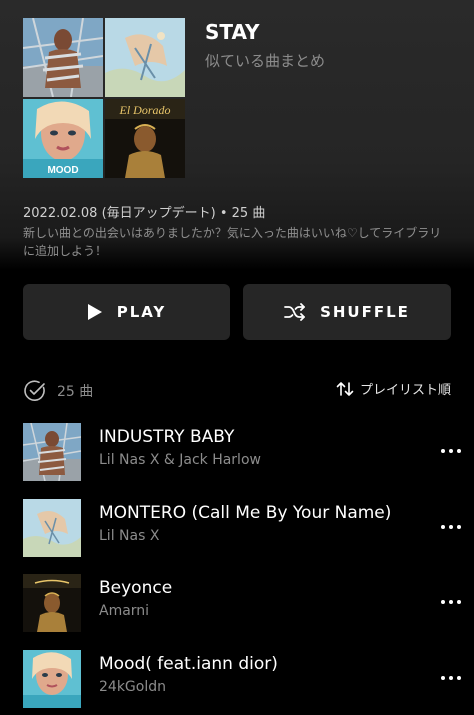 The image size is (474, 715). Describe the element at coordinates (365, 312) in the screenshot. I see `shuffle-button-label: SHUFFLE` at that location.